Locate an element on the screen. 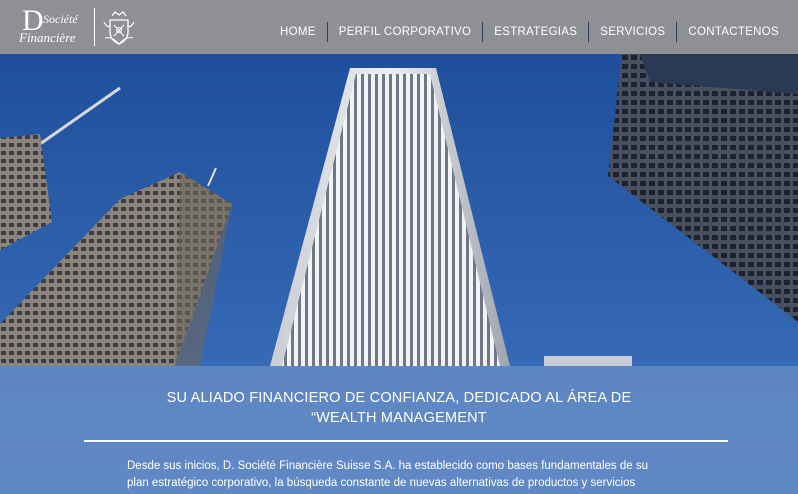  brand-logo: D Société Financière is located at coordinates (81, 27).